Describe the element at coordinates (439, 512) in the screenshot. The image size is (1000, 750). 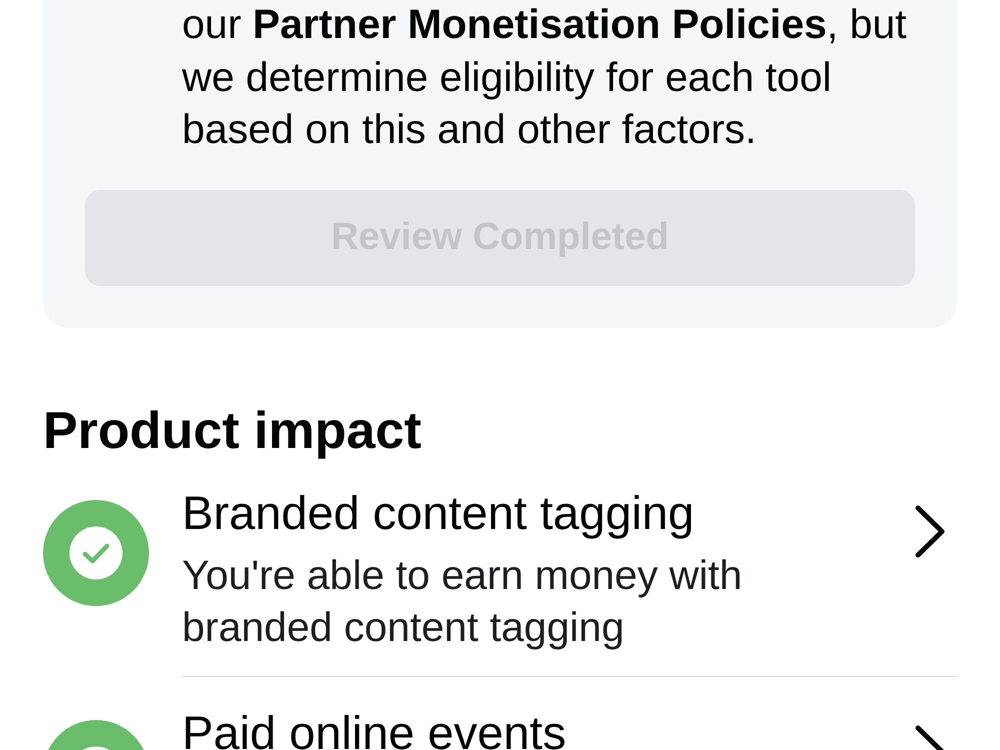
I see `item-title: Branded content tagging` at that location.